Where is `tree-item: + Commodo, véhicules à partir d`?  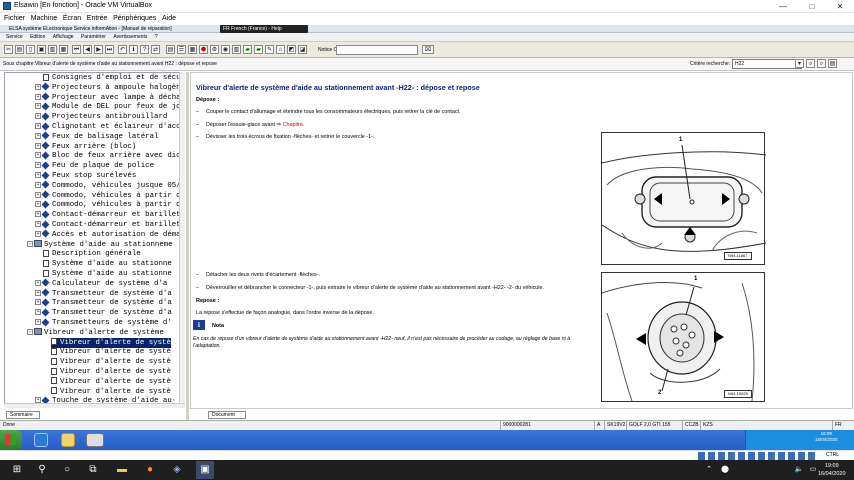
tree-item: + Commodo, véhicules à partir d is located at coordinates (108, 205).